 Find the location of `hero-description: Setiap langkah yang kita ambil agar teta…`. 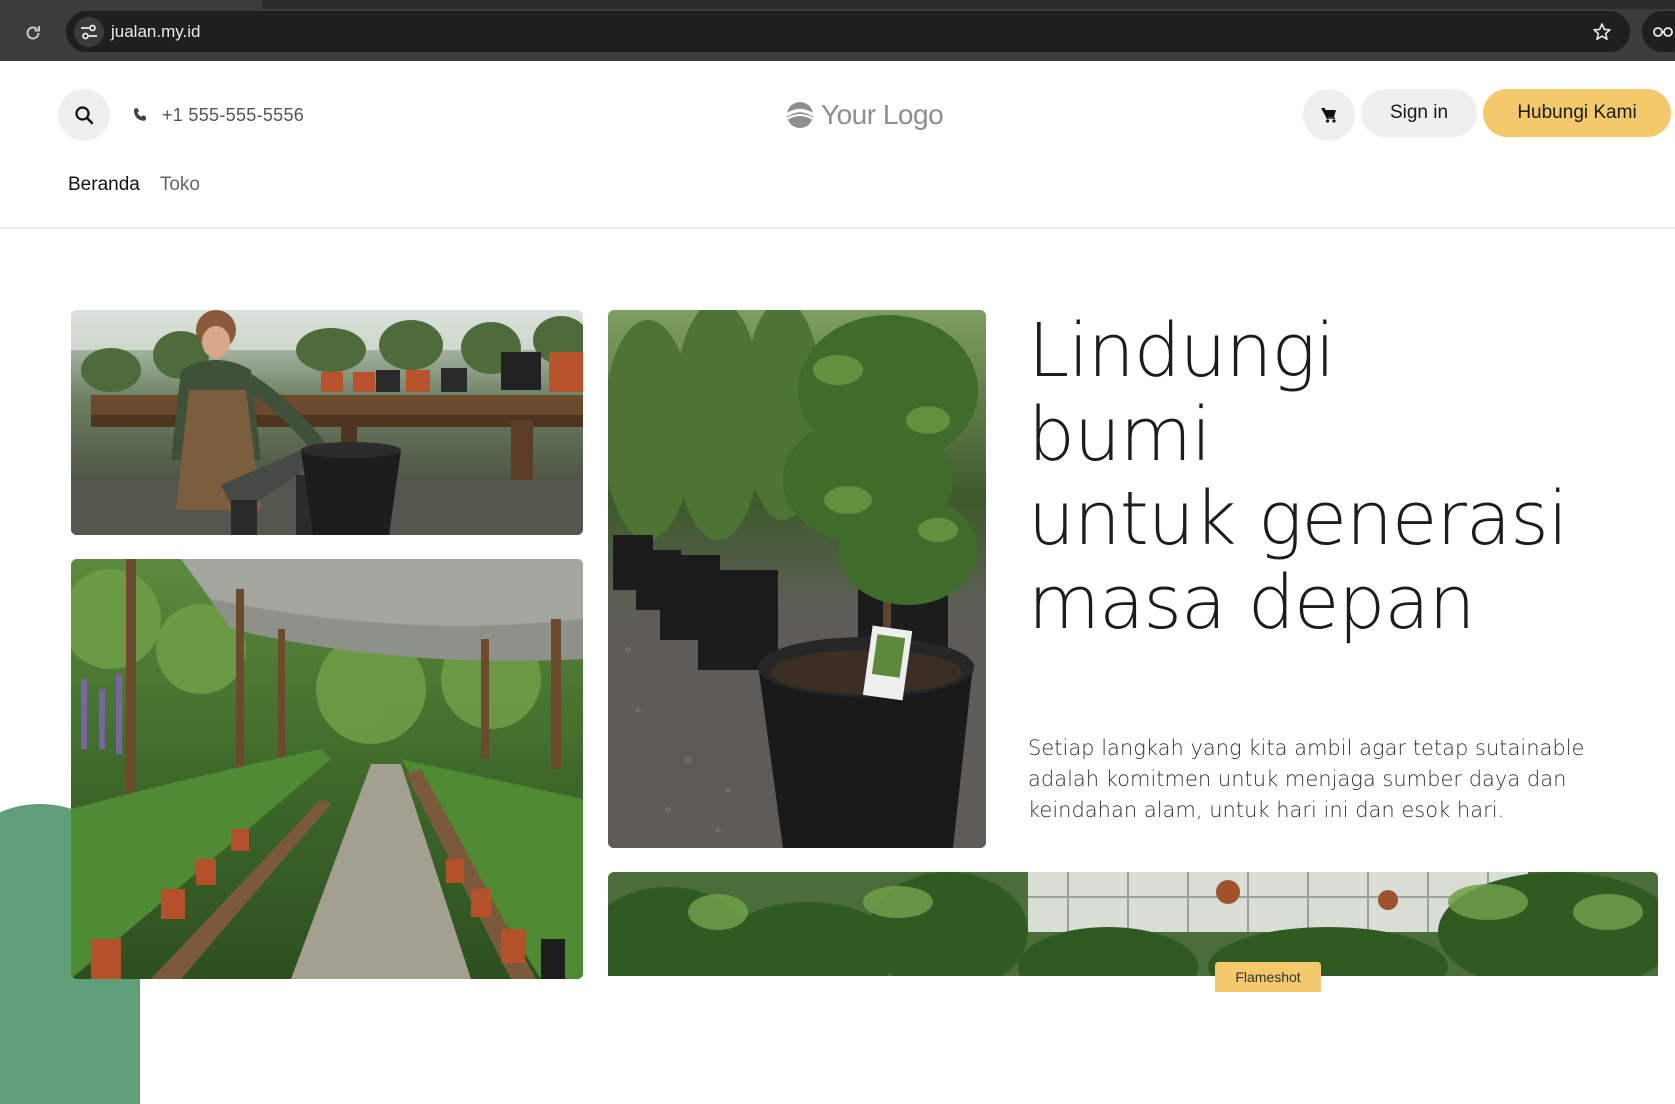

hero-description: Setiap langkah yang kita ambil agar teta… is located at coordinates (1306, 779).